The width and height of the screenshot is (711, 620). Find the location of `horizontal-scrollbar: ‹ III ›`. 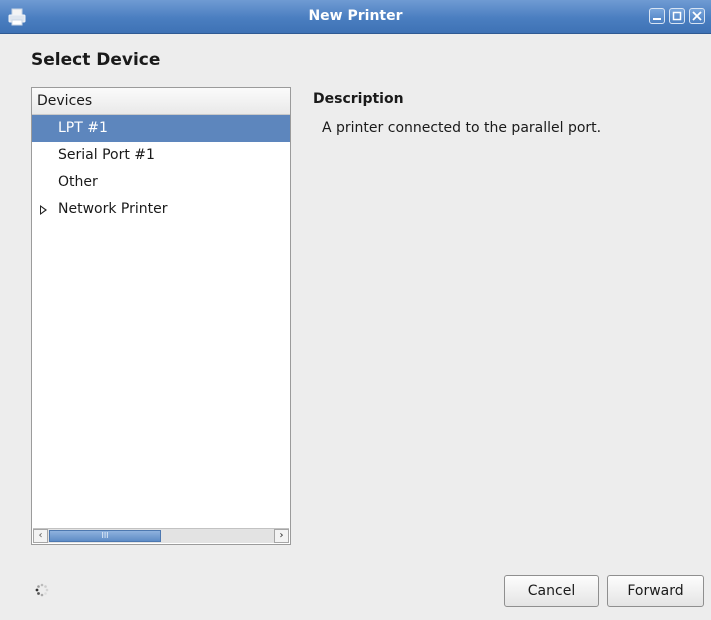

horizontal-scrollbar: ‹ III › is located at coordinates (161, 535).